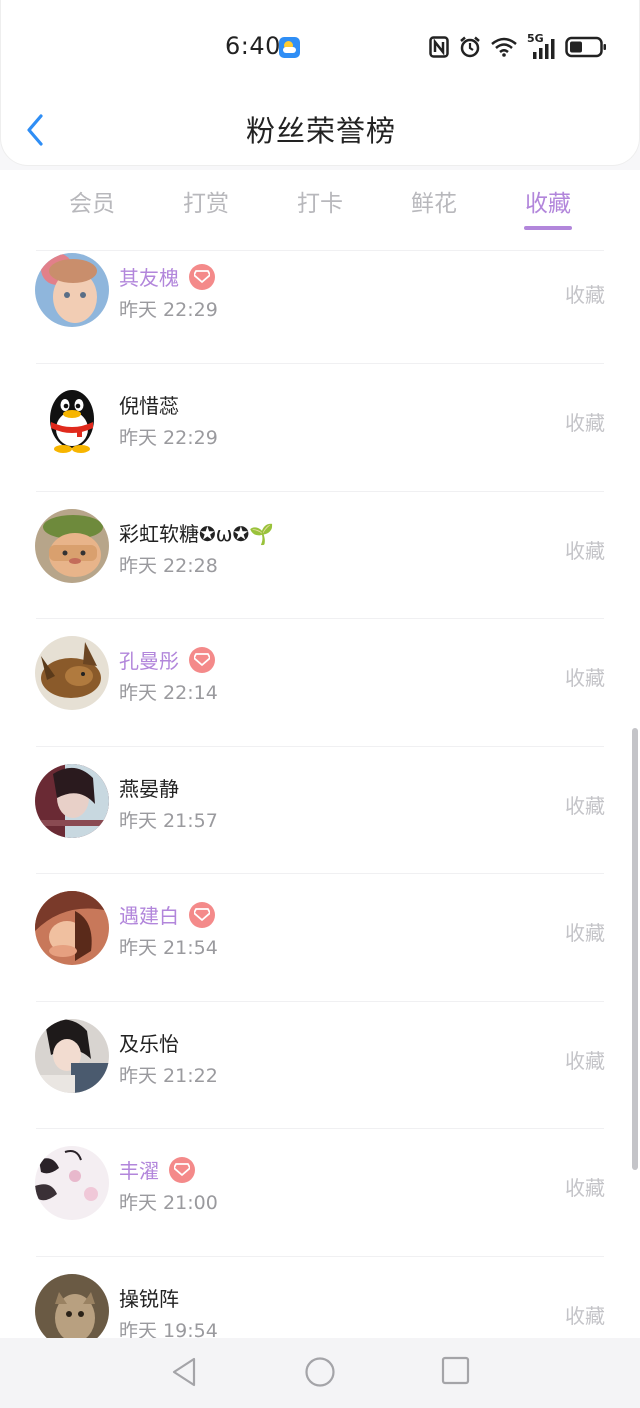 Image resolution: width=640 pixels, height=1408 pixels. Describe the element at coordinates (320, 809) in the screenshot. I see `list-item: 燕晏静 昨天 21:57 收藏` at that location.